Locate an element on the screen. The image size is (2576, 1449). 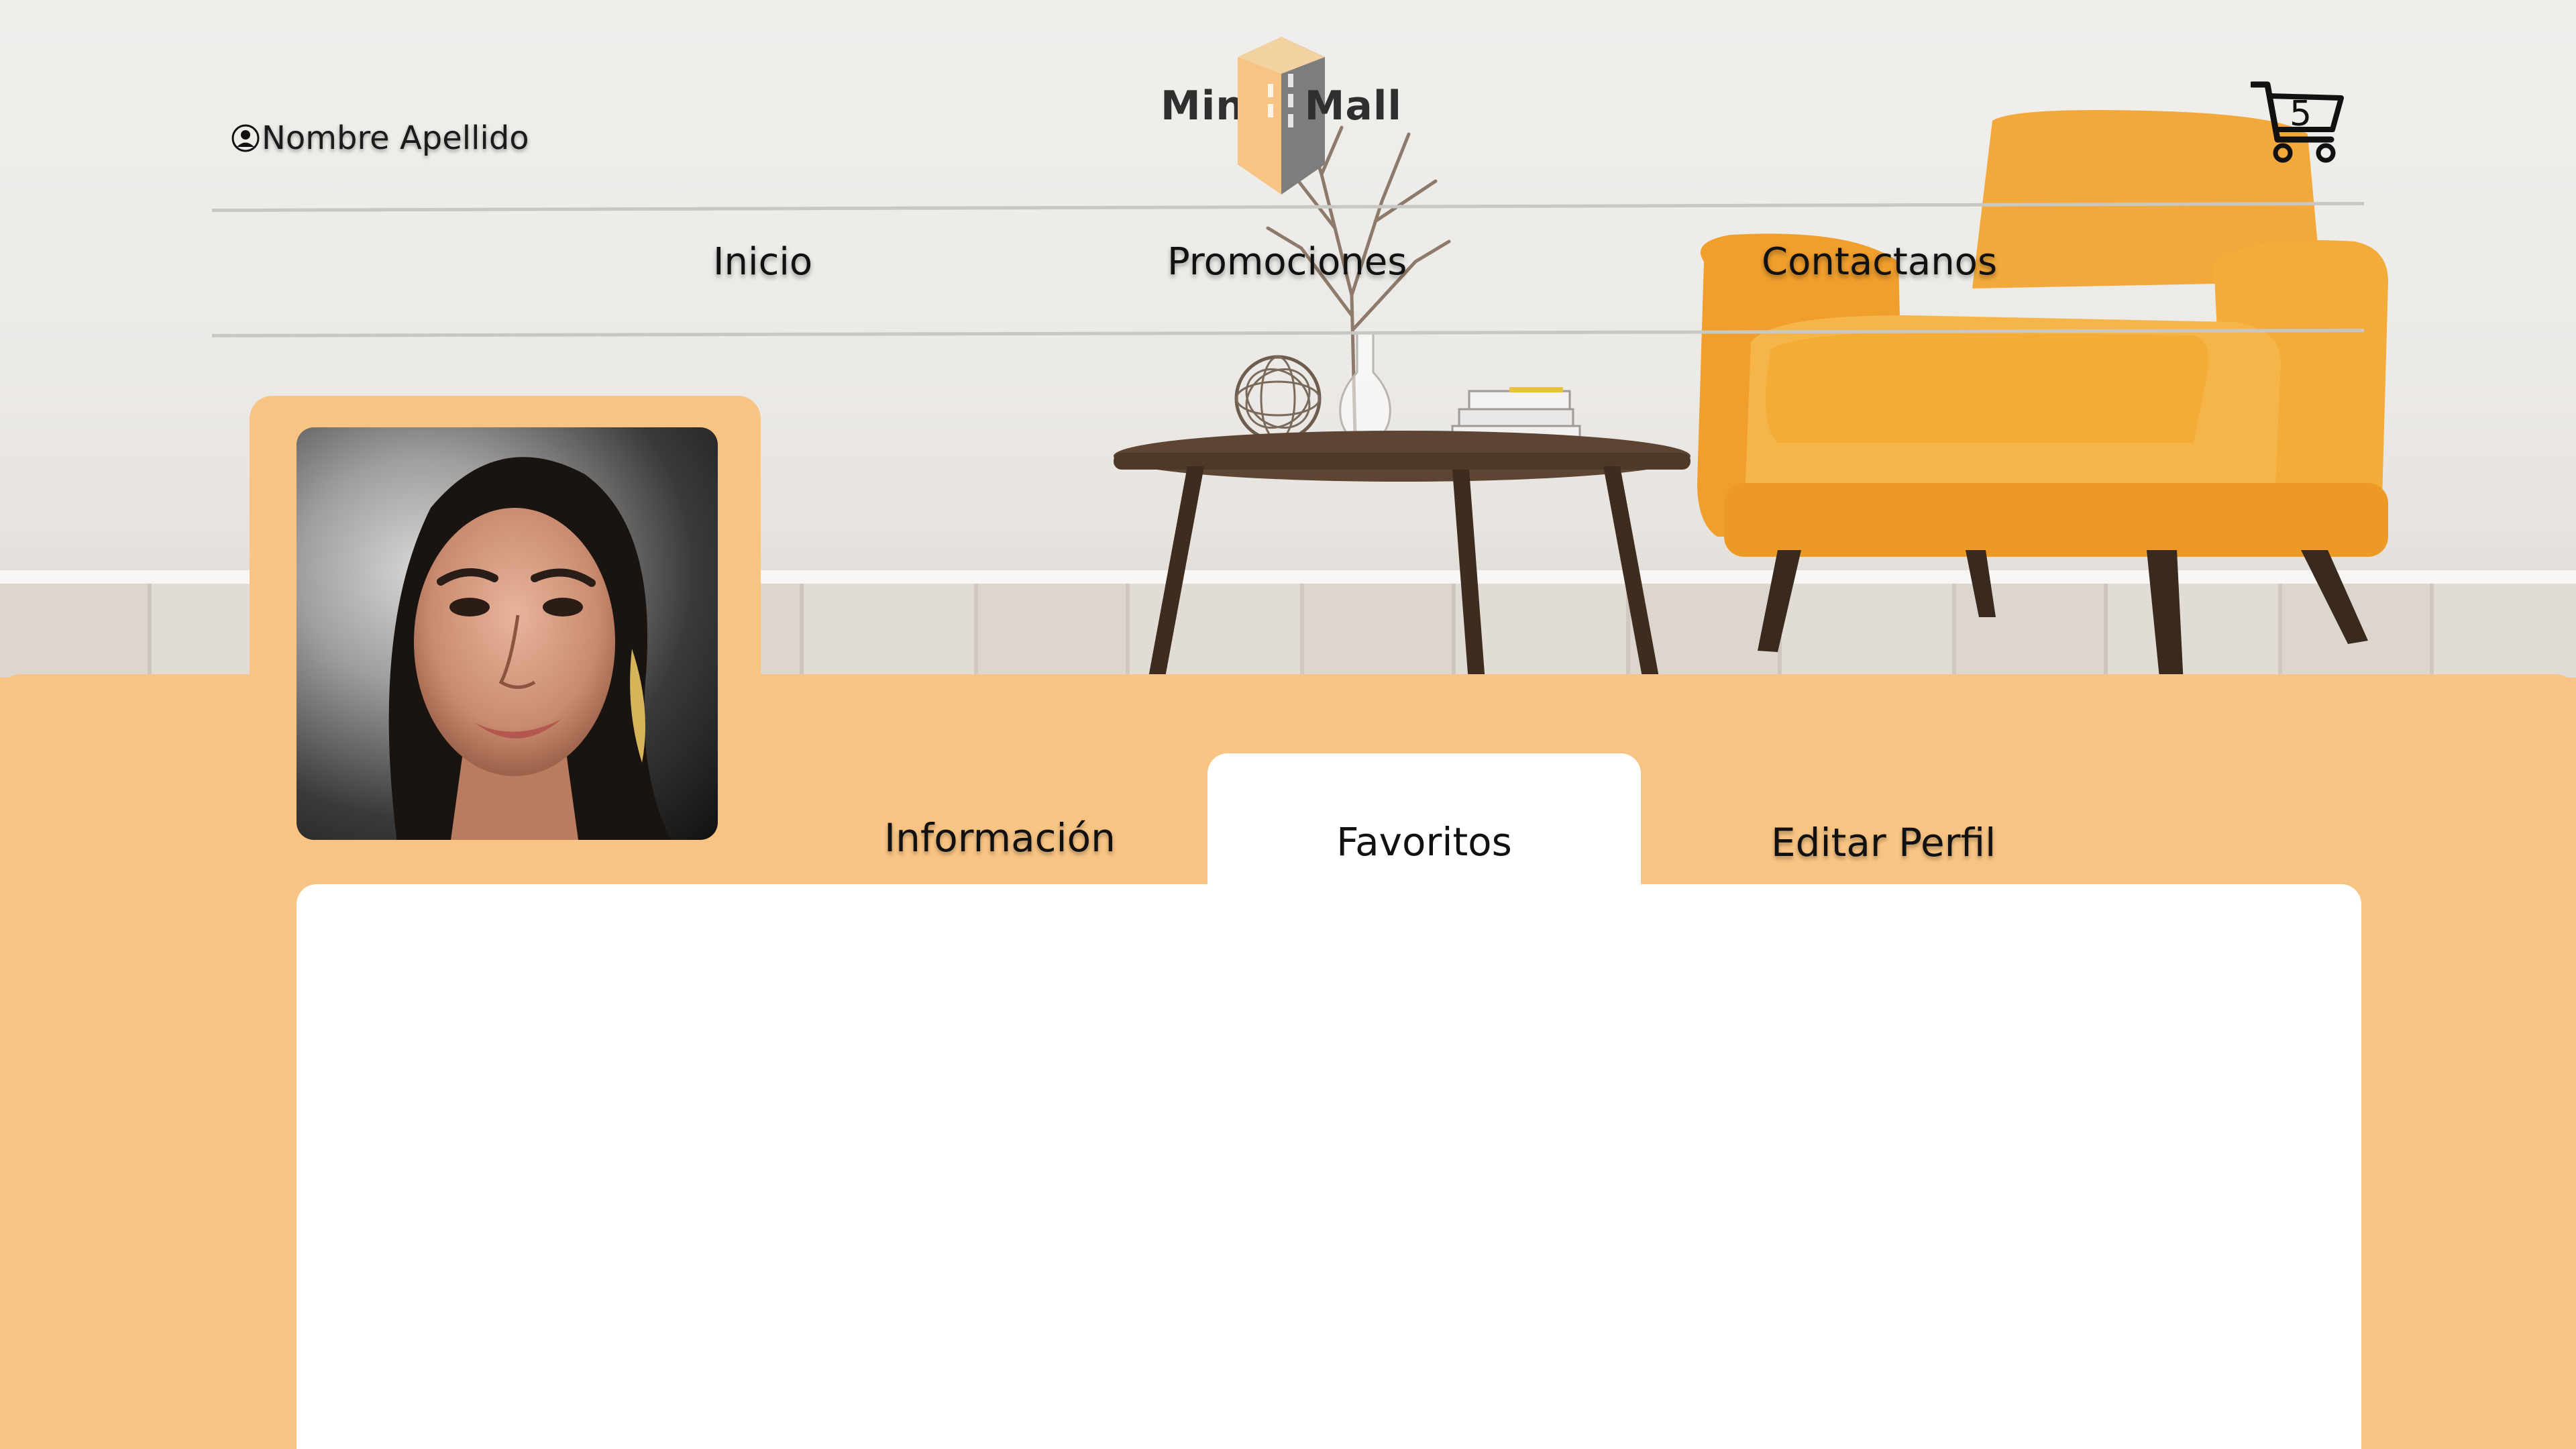
logo-text-mall: Mall is located at coordinates (1353, 106).